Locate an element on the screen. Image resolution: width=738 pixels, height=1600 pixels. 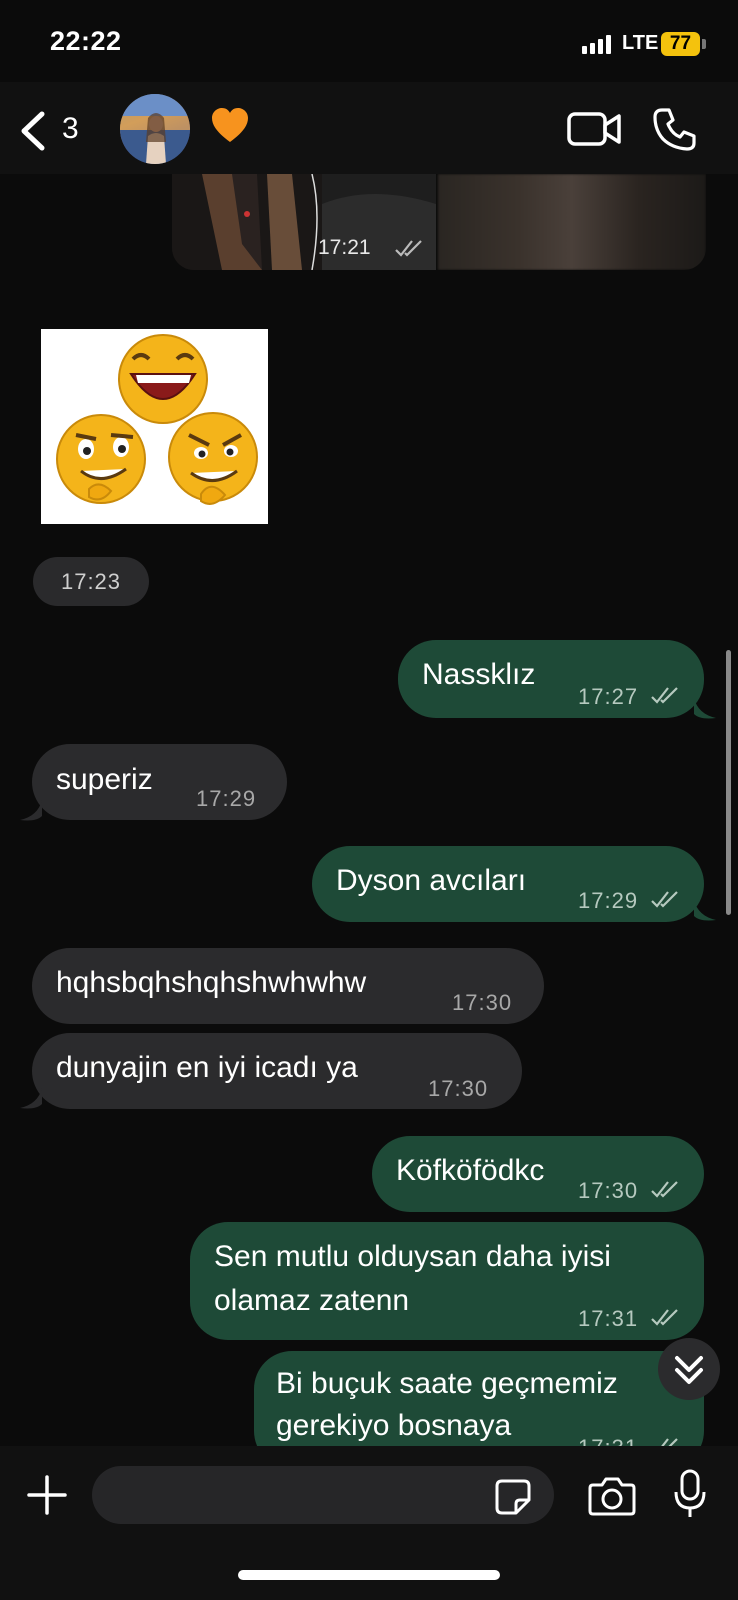
message-text-line-2: gerekiyo bosnaya is located at coordinates (394, 1425).